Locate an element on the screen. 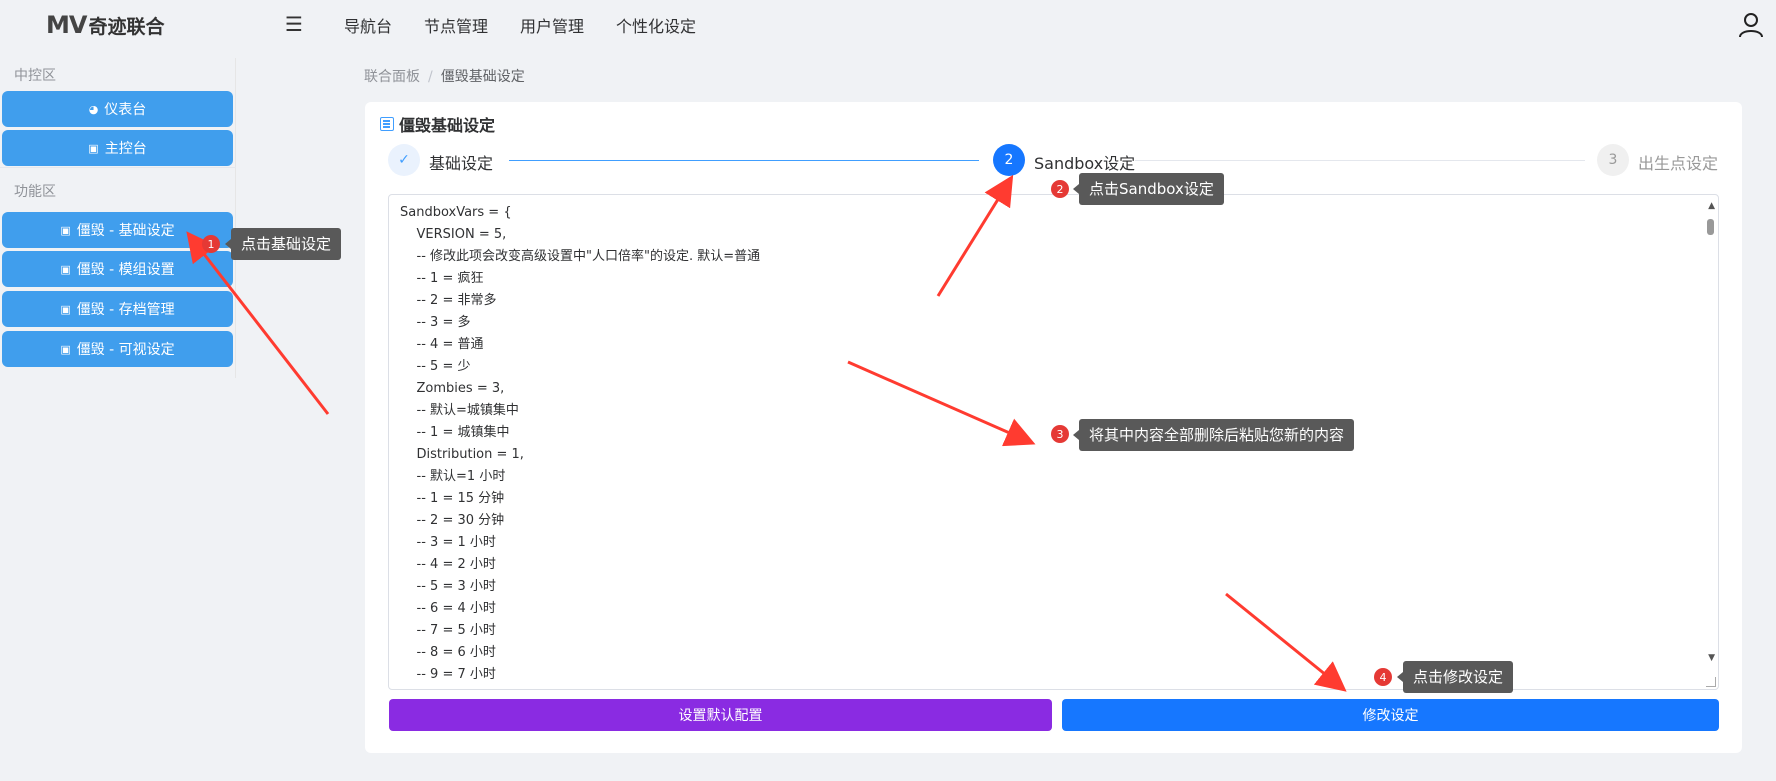 The height and width of the screenshot is (781, 1776). annotation-badge-3: 3 is located at coordinates (1060, 434).